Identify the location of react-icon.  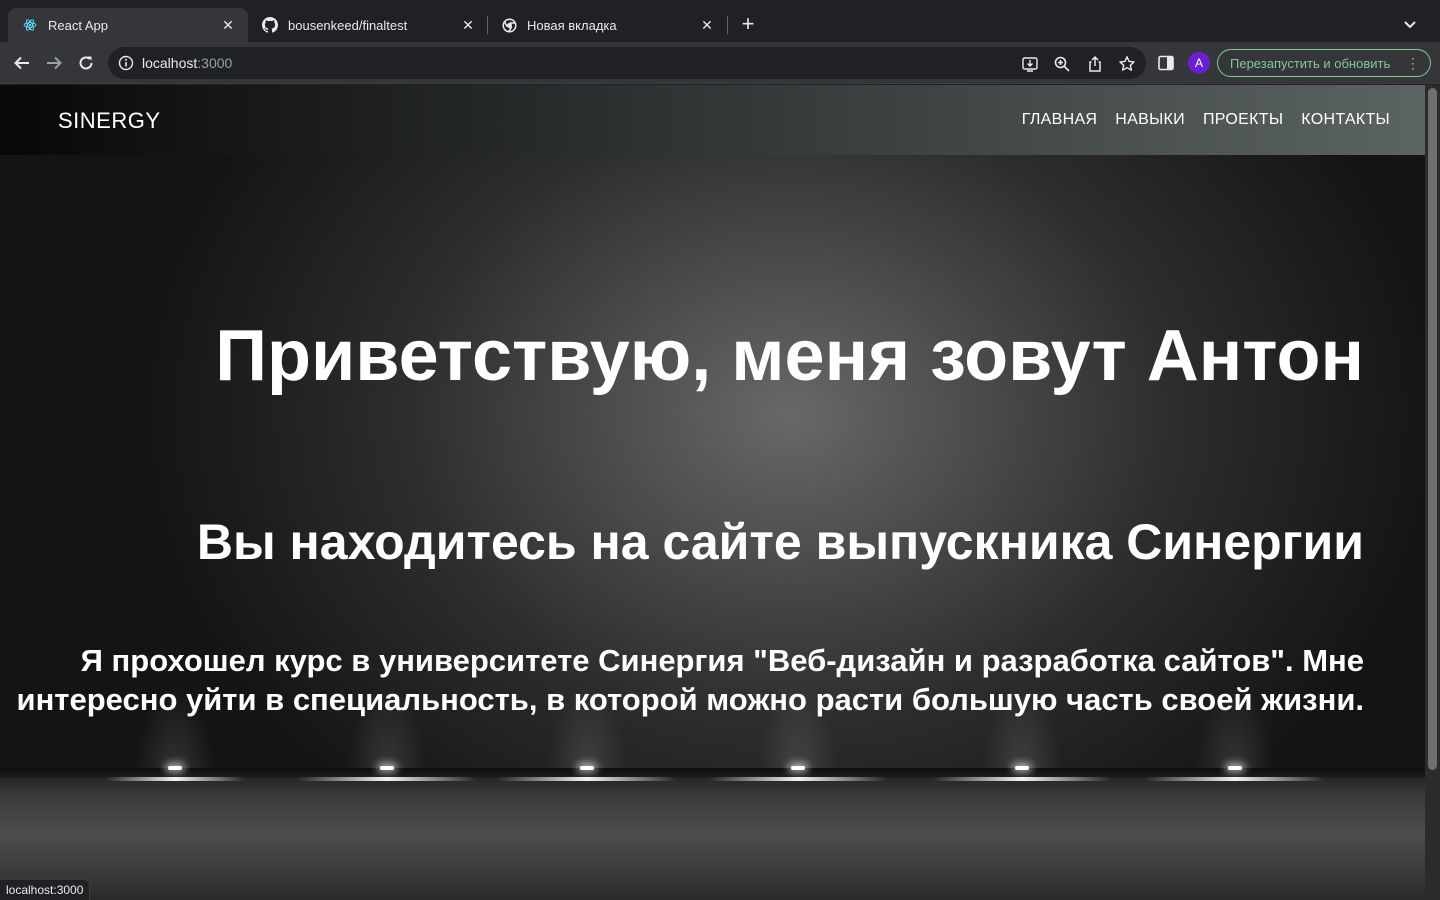
(30, 25).